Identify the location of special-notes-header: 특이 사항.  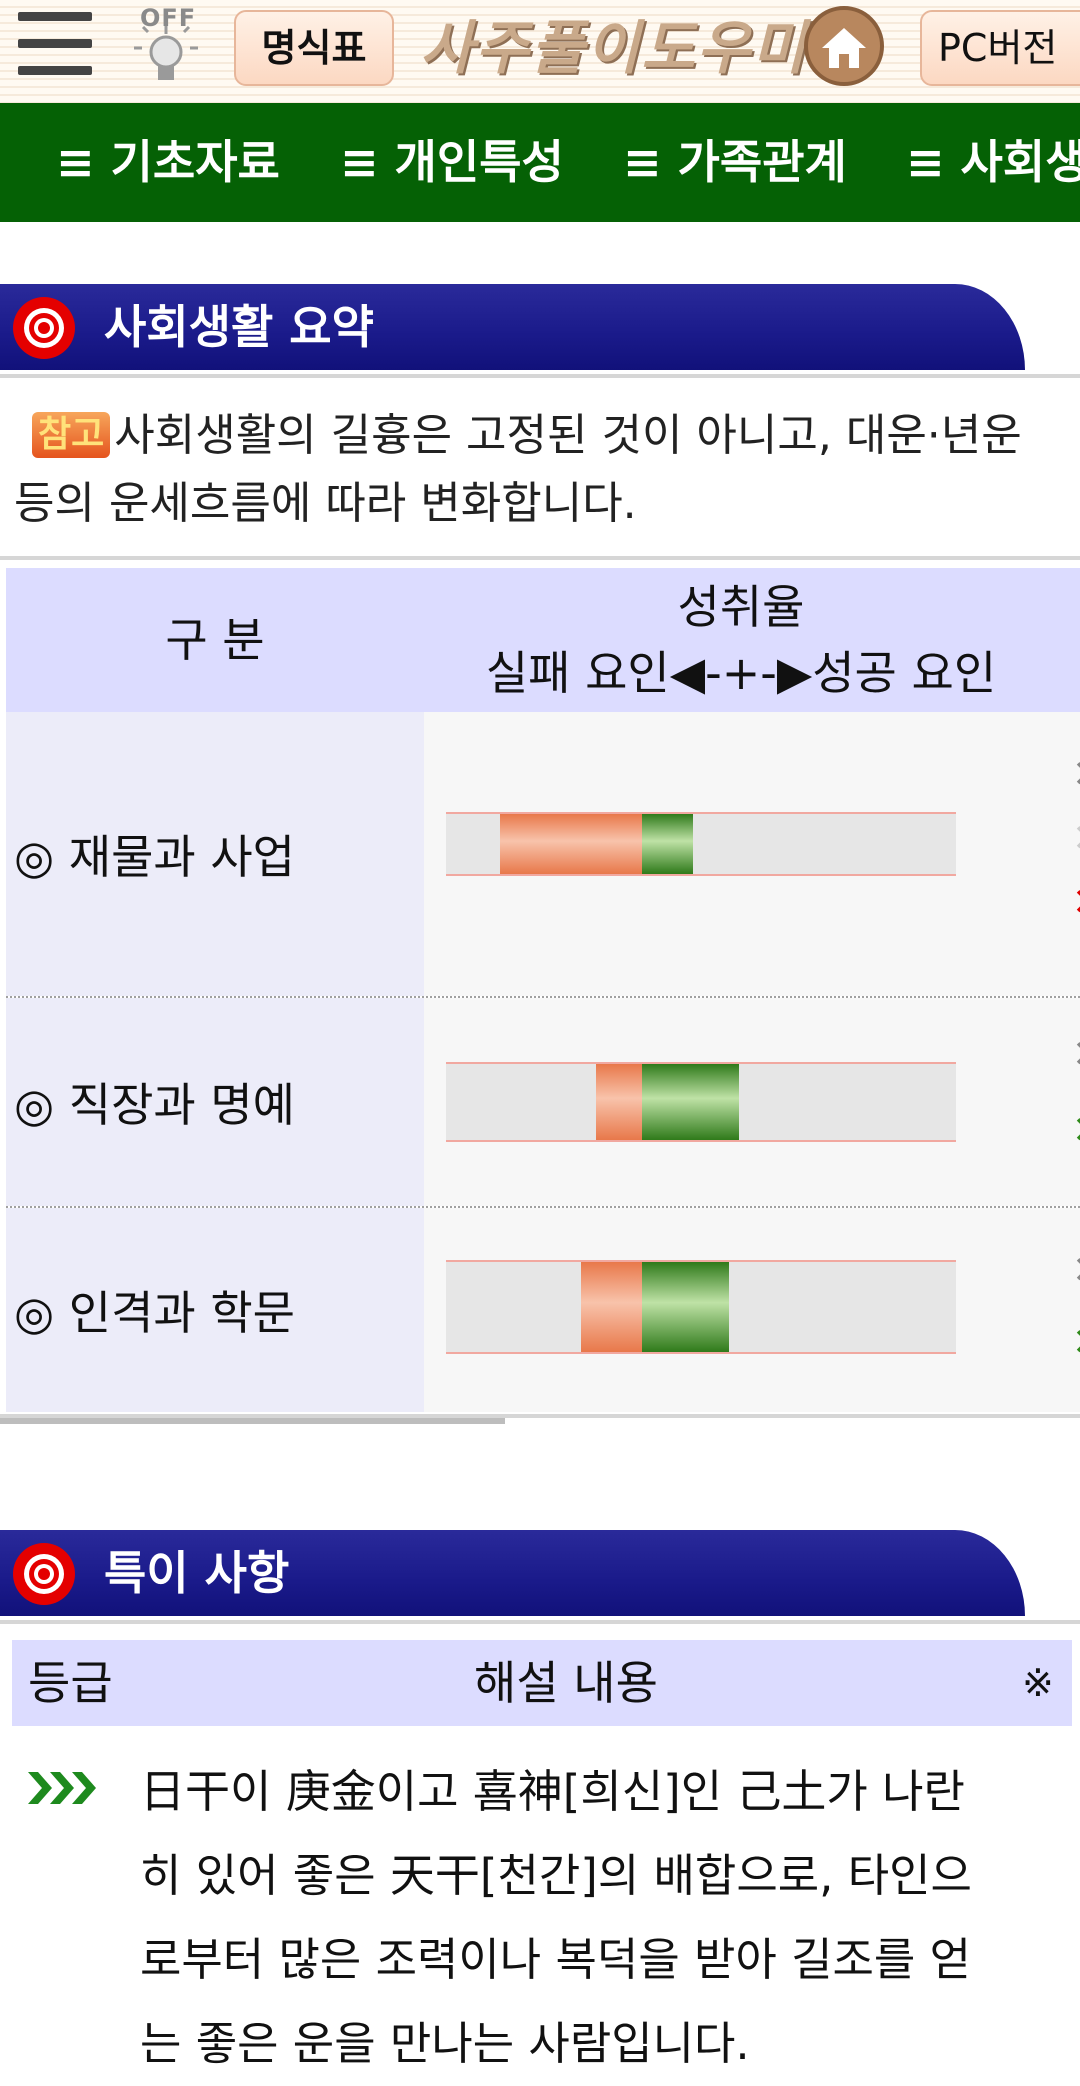
(512, 1573).